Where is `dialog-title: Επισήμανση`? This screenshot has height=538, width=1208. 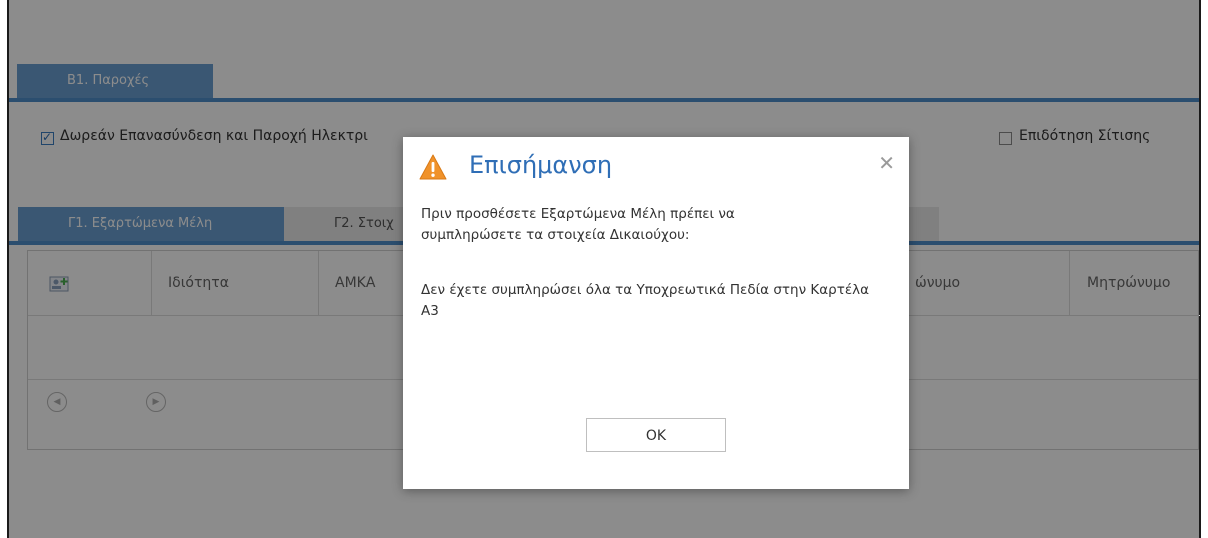
dialog-title: Επισήμανση is located at coordinates (541, 165).